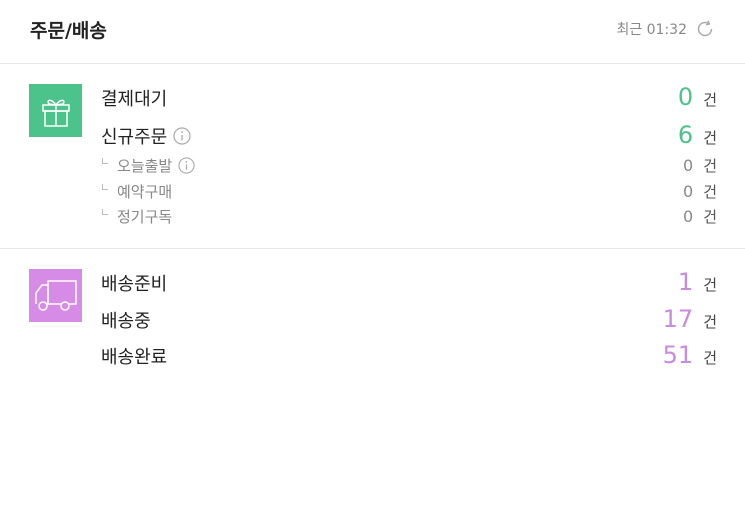 The height and width of the screenshot is (516, 745). I want to click on today-shipping-label-wrap: 오늘출발, so click(148, 165).